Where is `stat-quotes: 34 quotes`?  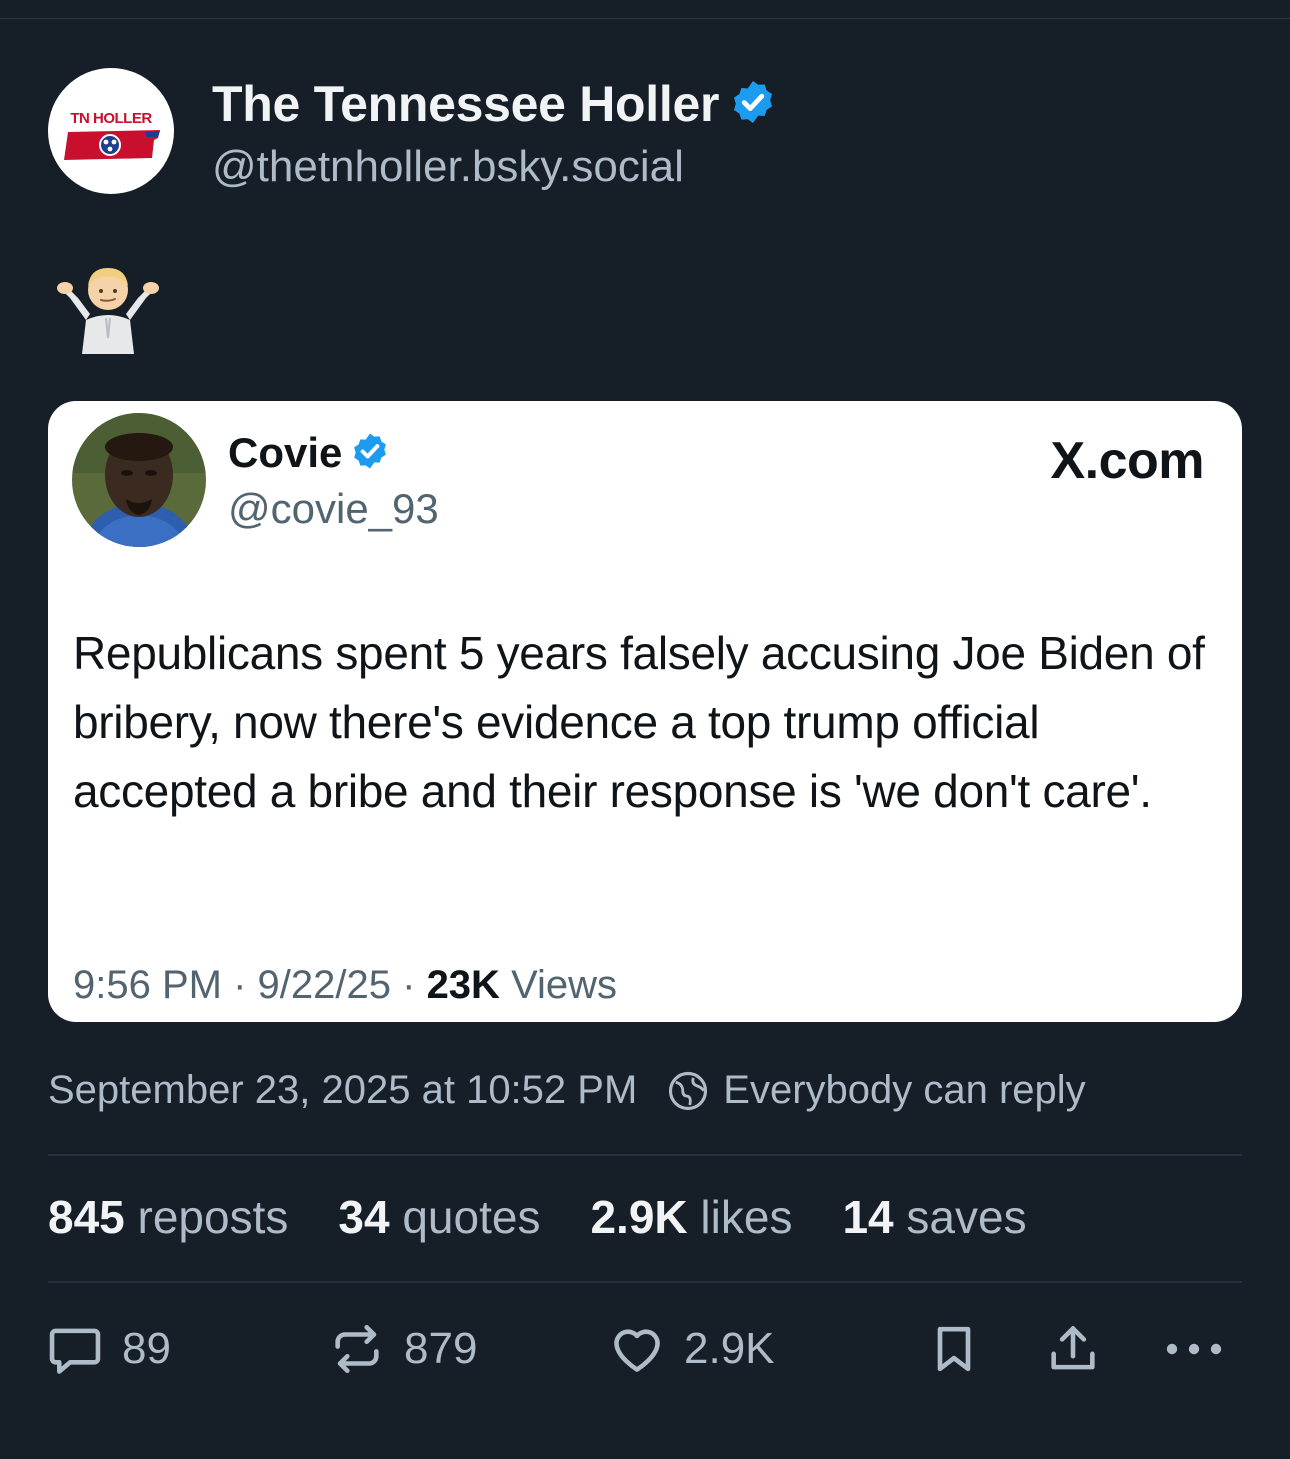
stat-quotes: 34 quotes is located at coordinates (439, 1217).